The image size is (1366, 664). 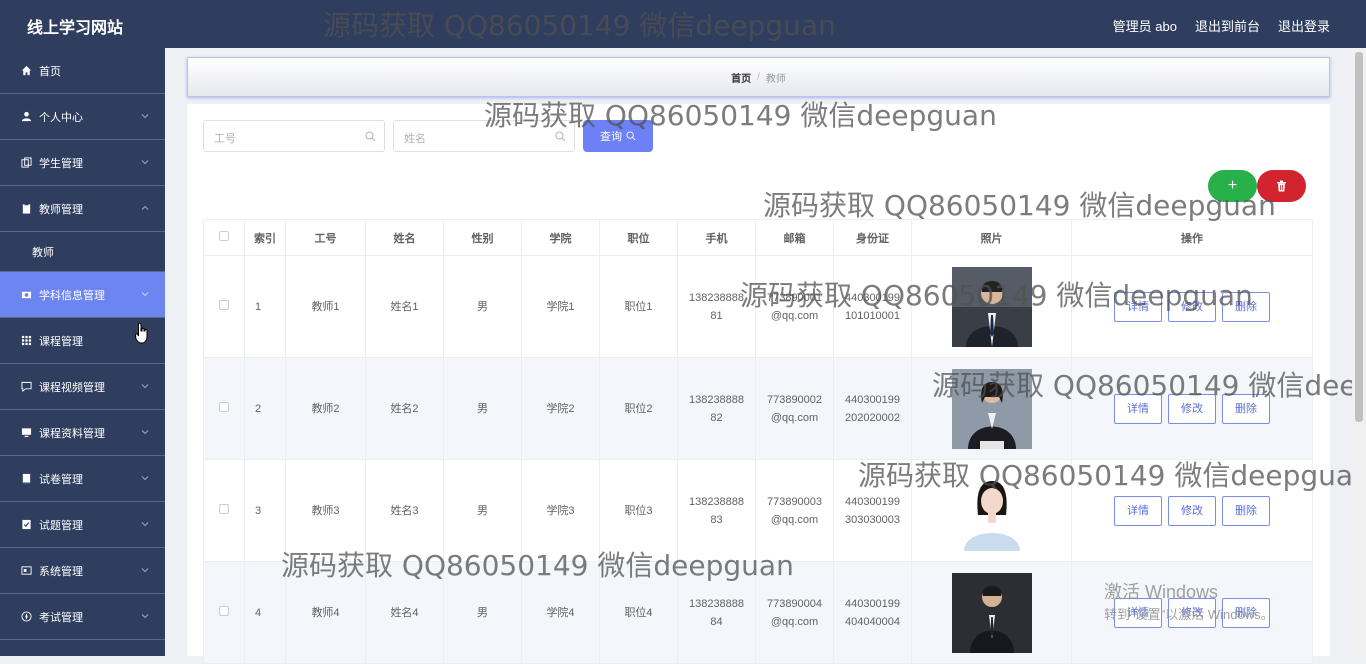 I want to click on sidebar-item-papers: 试卷管理, so click(x=82, y=479).